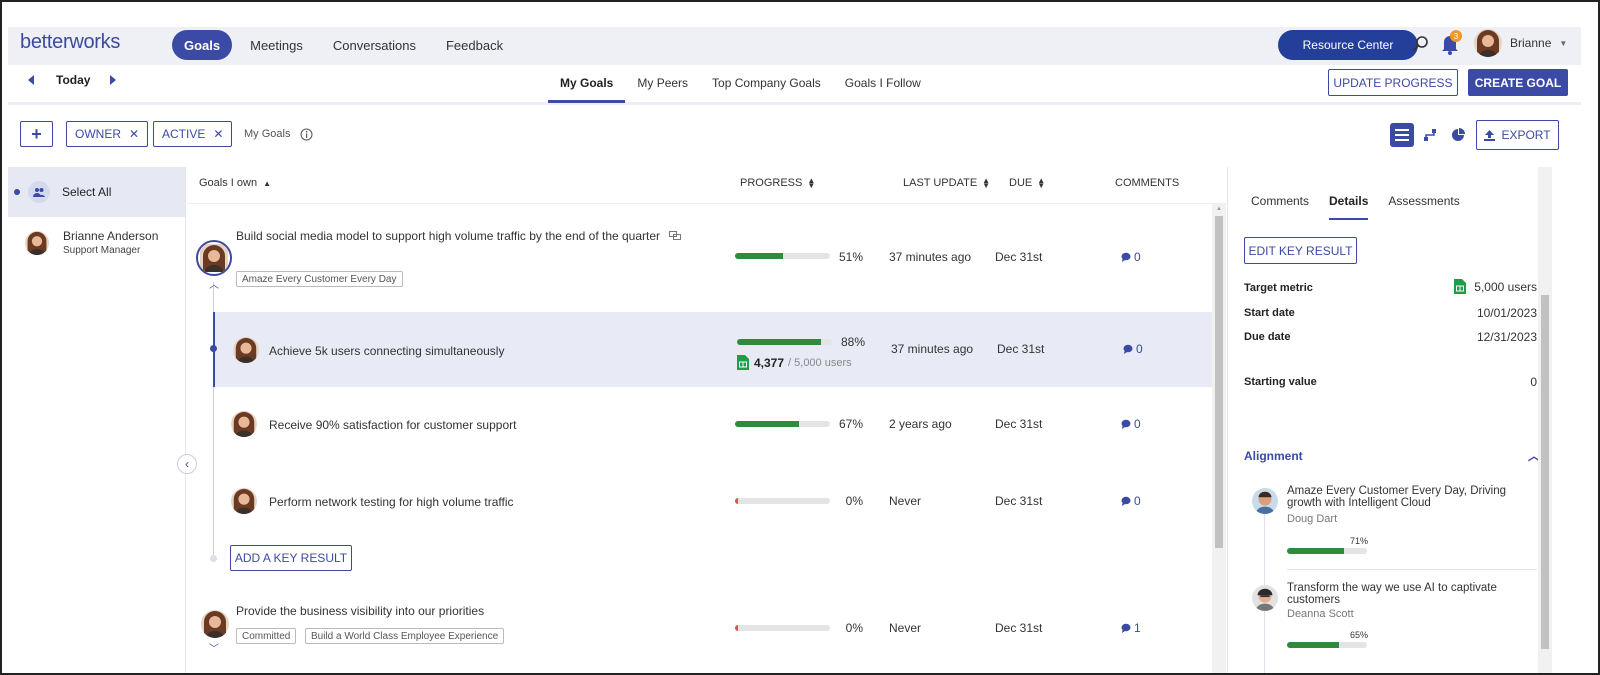  What do you see at coordinates (276, 45) in the screenshot?
I see `nav-meetings: Meetings` at bounding box center [276, 45].